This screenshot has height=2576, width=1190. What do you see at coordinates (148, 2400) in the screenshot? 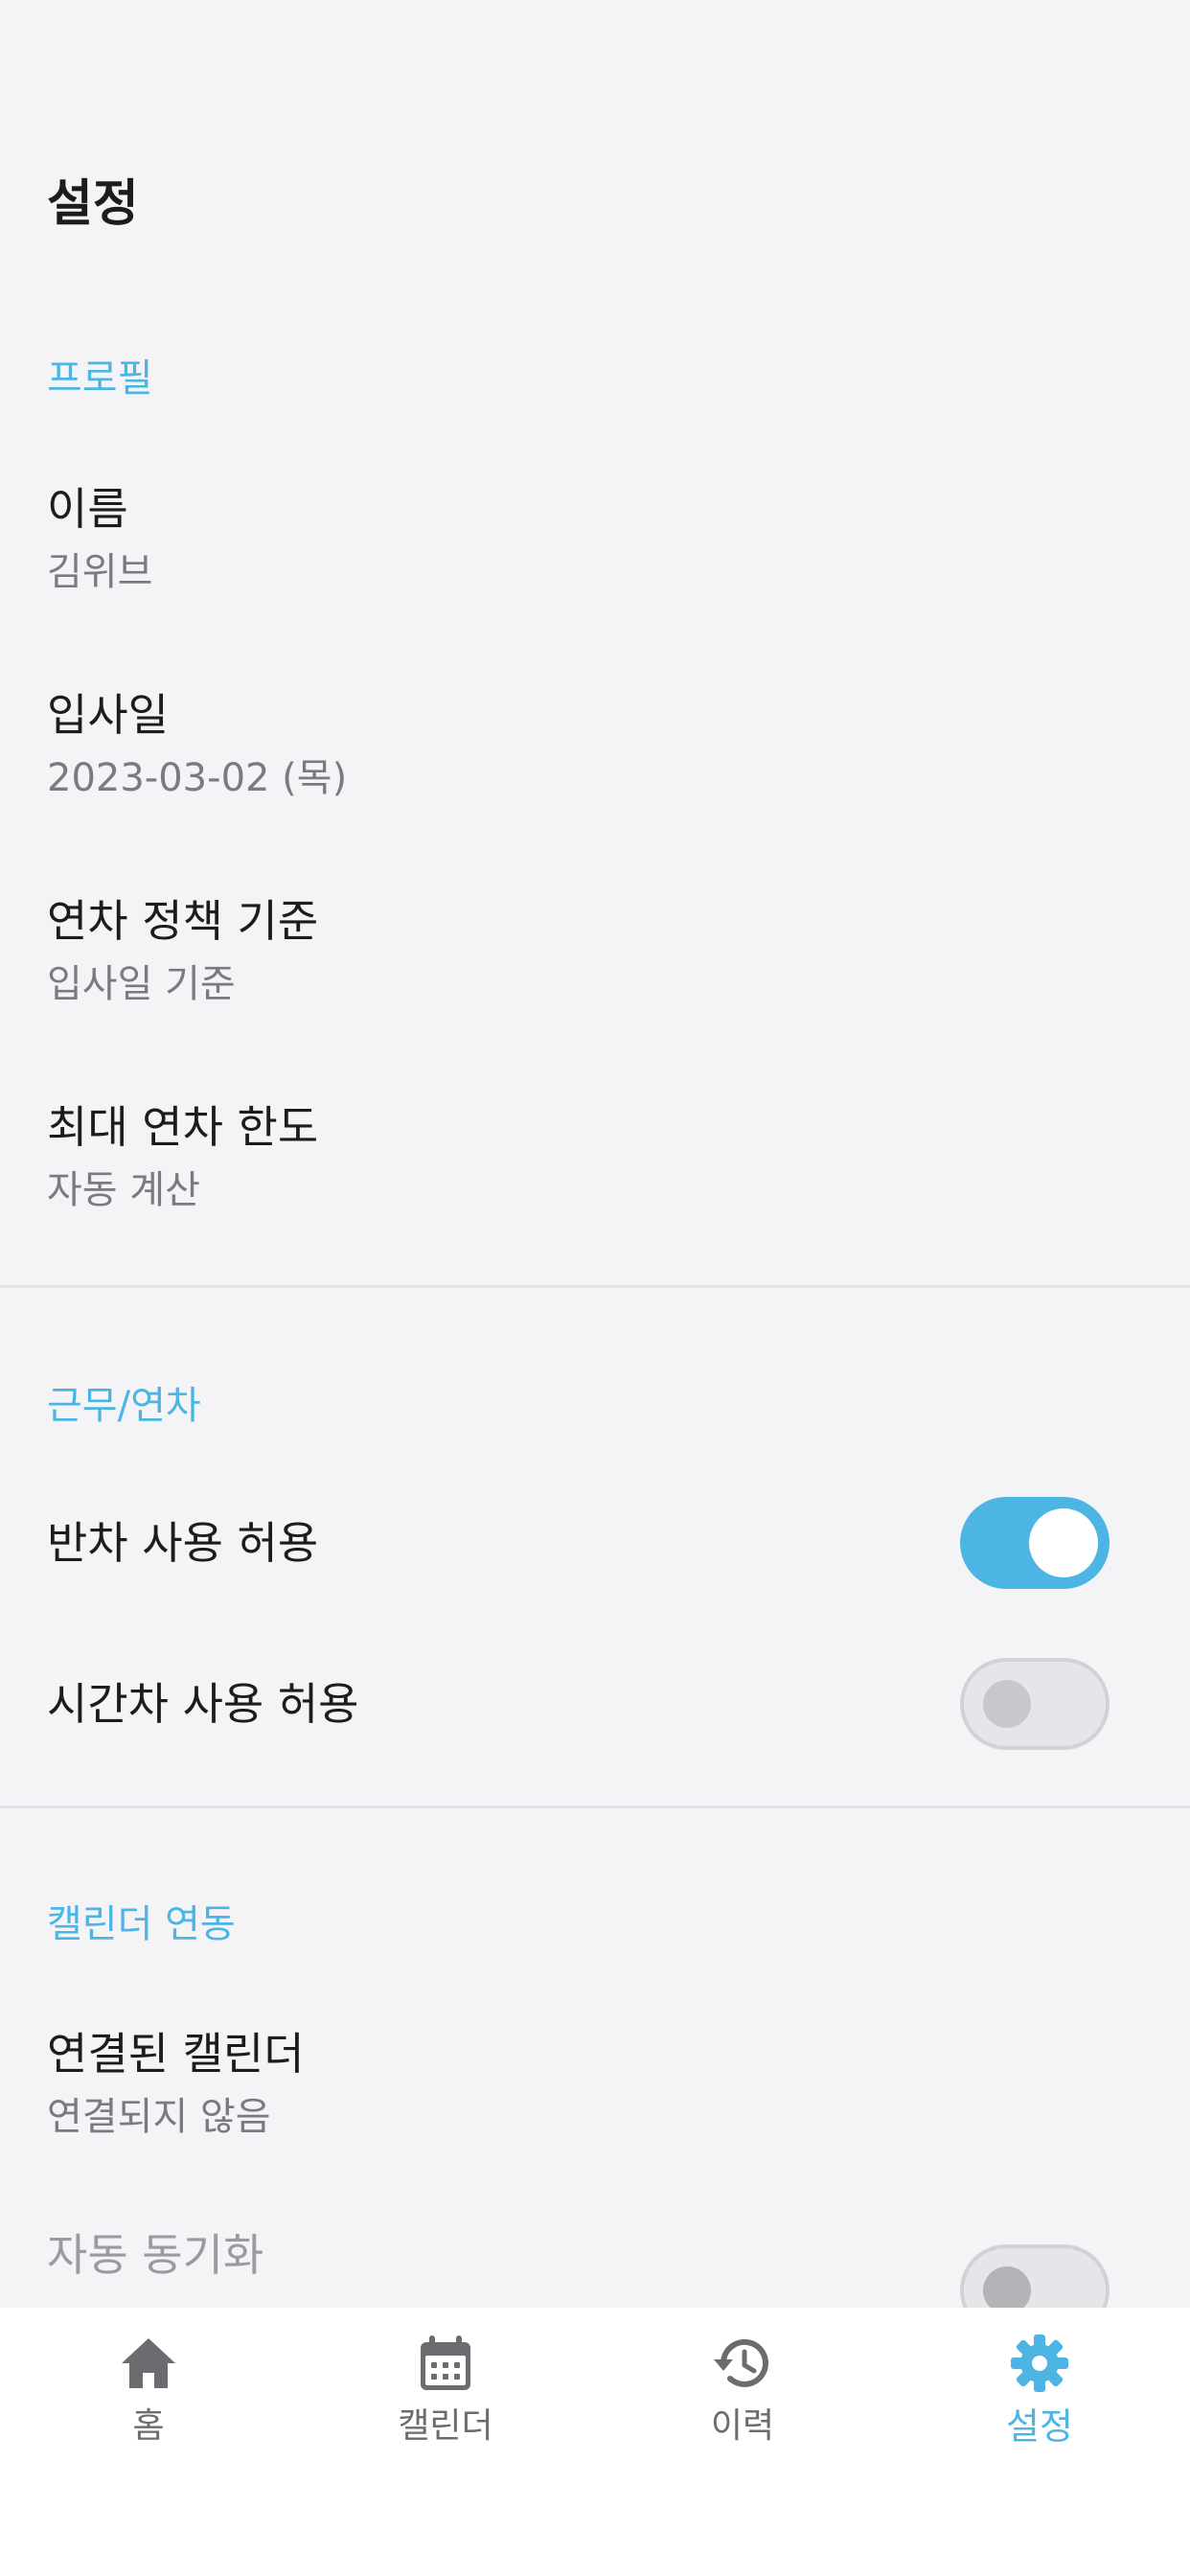
I see `tab-home: 홈` at bounding box center [148, 2400].